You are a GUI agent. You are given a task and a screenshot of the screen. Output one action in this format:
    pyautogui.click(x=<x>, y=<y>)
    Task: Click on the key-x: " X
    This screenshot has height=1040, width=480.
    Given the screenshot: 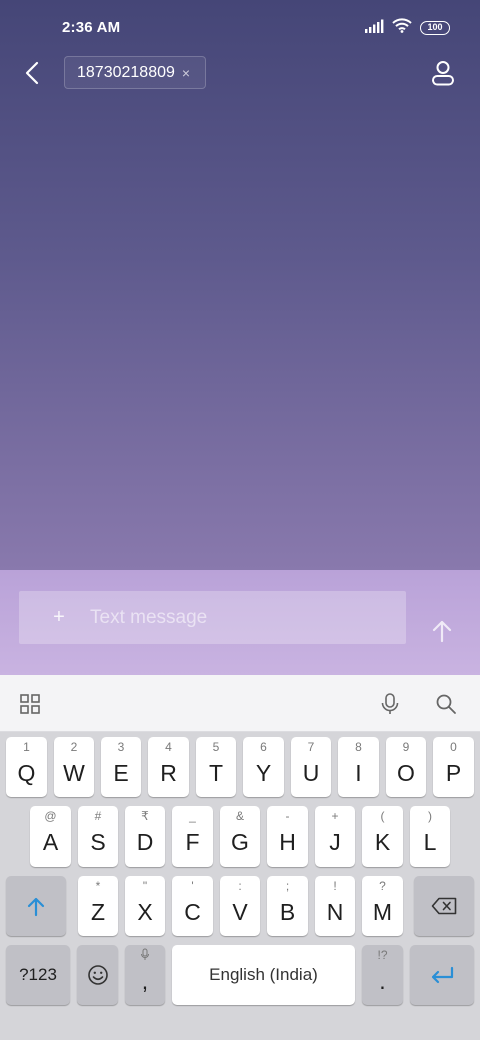 What is the action you would take?
    pyautogui.click(x=145, y=906)
    